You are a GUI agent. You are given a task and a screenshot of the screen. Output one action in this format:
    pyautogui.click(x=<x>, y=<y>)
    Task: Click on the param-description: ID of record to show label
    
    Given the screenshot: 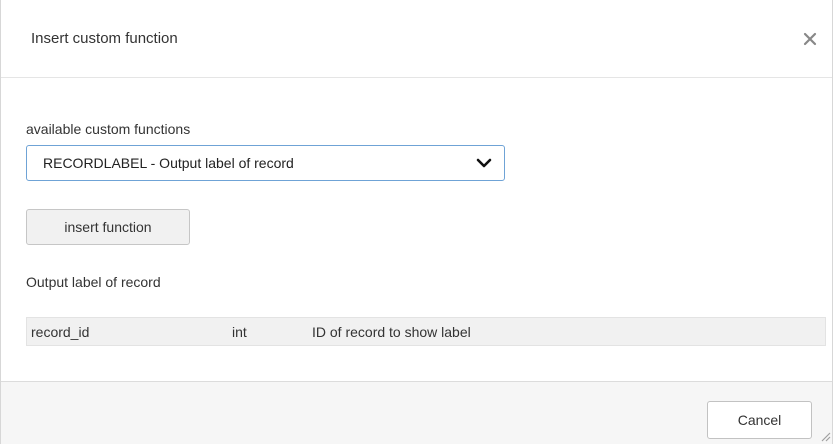 What is the action you would take?
    pyautogui.click(x=391, y=332)
    